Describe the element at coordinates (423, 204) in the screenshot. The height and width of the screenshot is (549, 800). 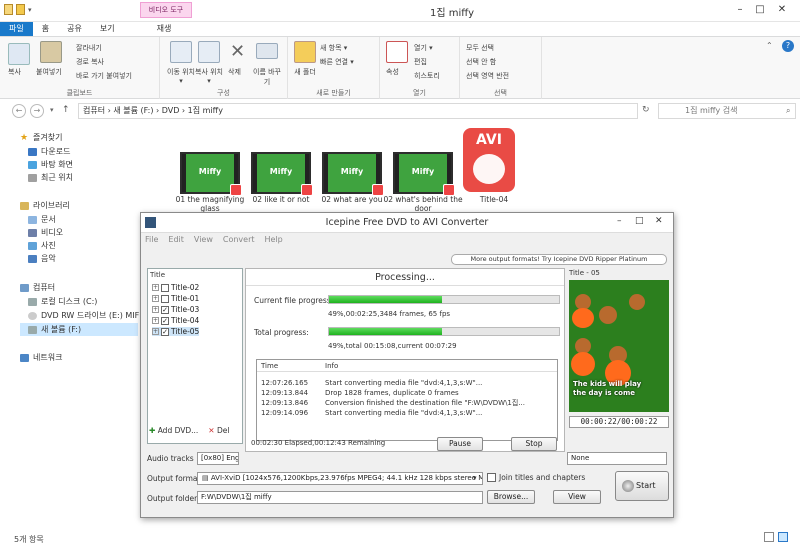
I see `file-name: 02 what's behind the door` at that location.